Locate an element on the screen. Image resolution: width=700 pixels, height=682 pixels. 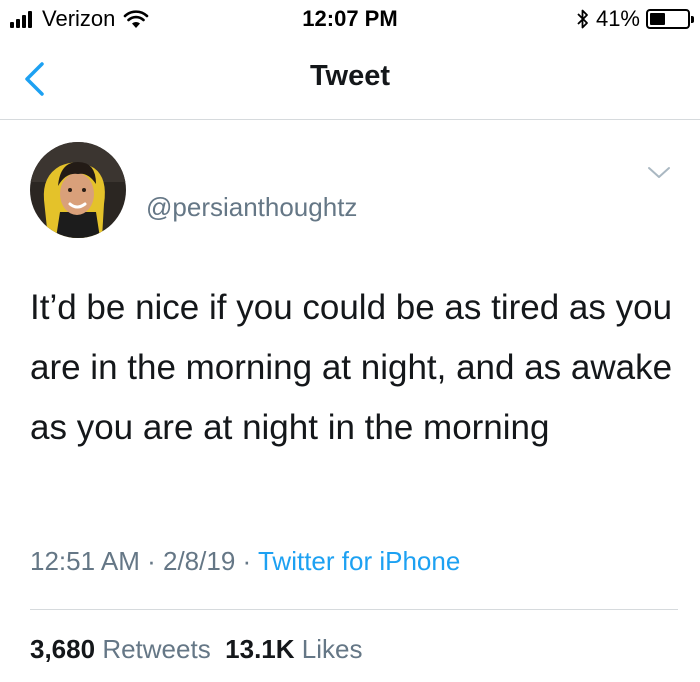
retweets-stat: 3,680 Retweets is located at coordinates (120, 649).